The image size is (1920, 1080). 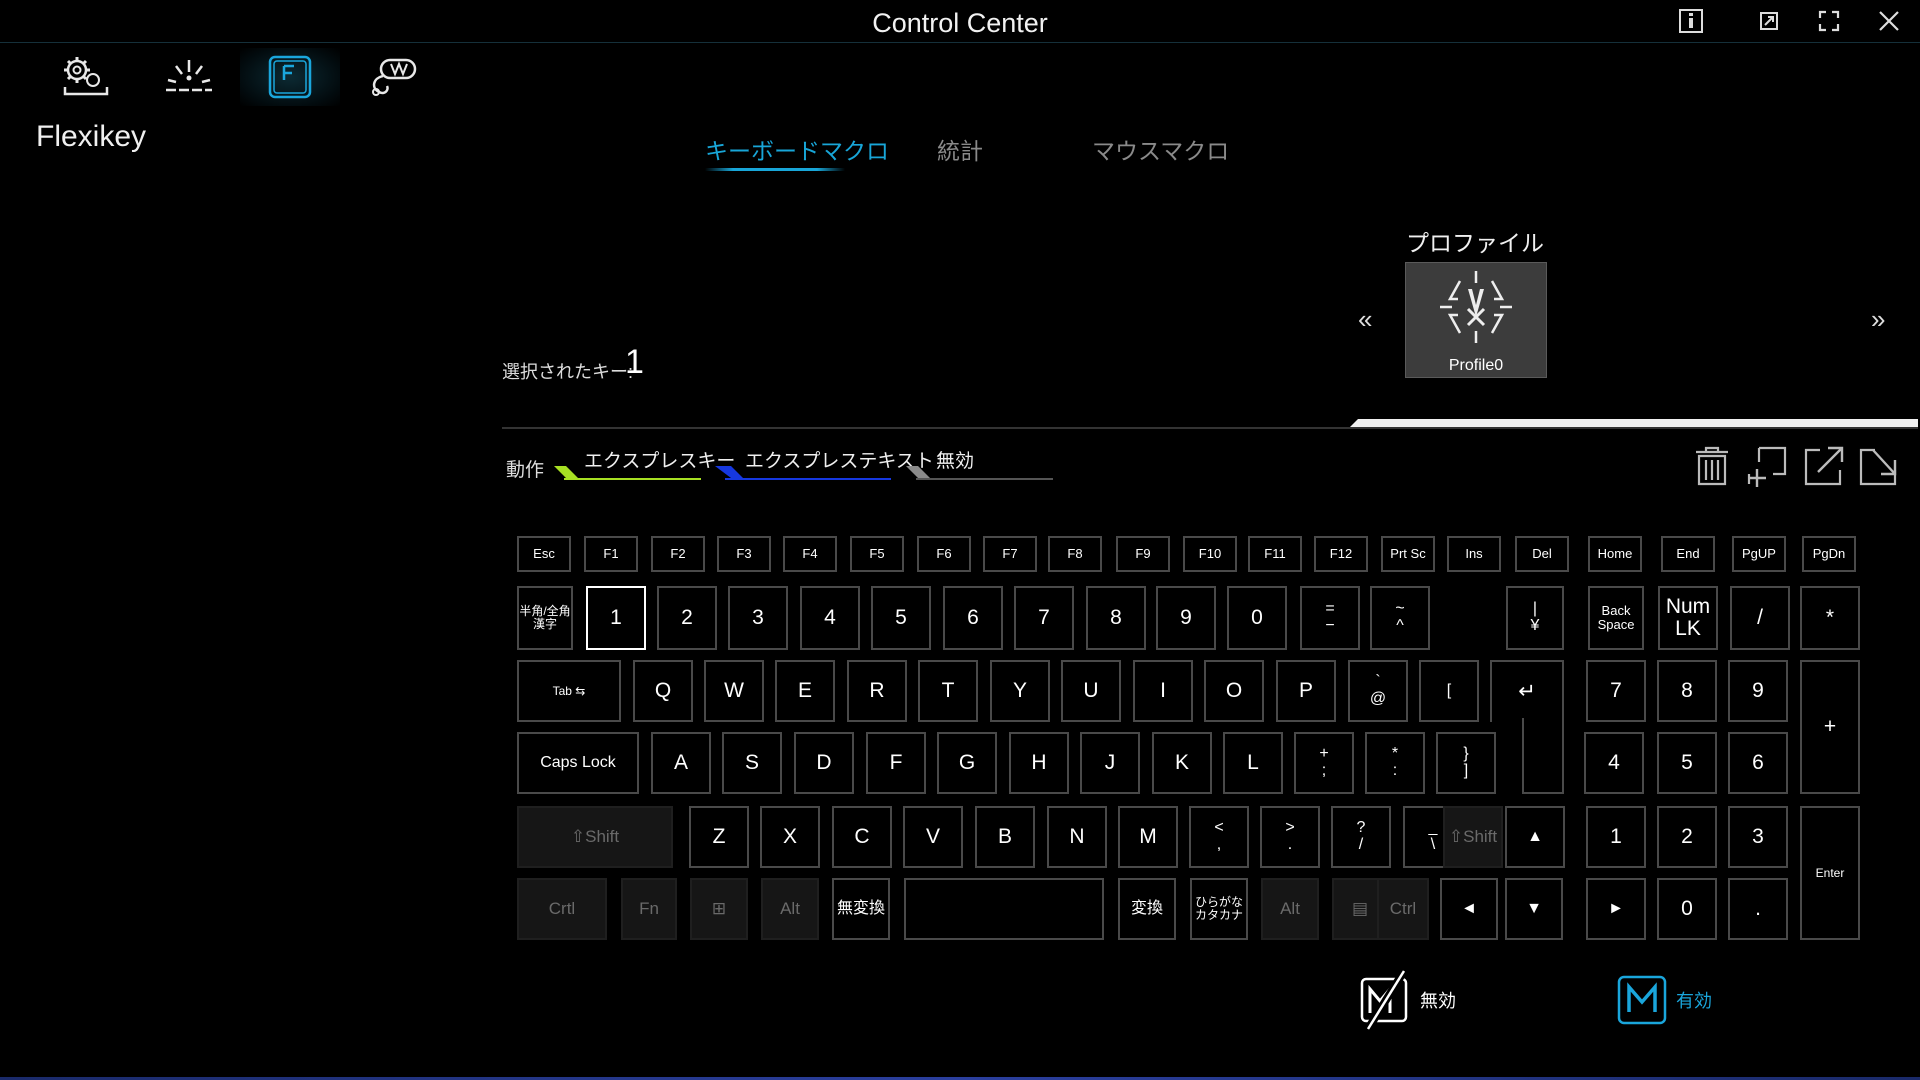 What do you see at coordinates (877, 554) in the screenshot?
I see `key-f5: F5` at bounding box center [877, 554].